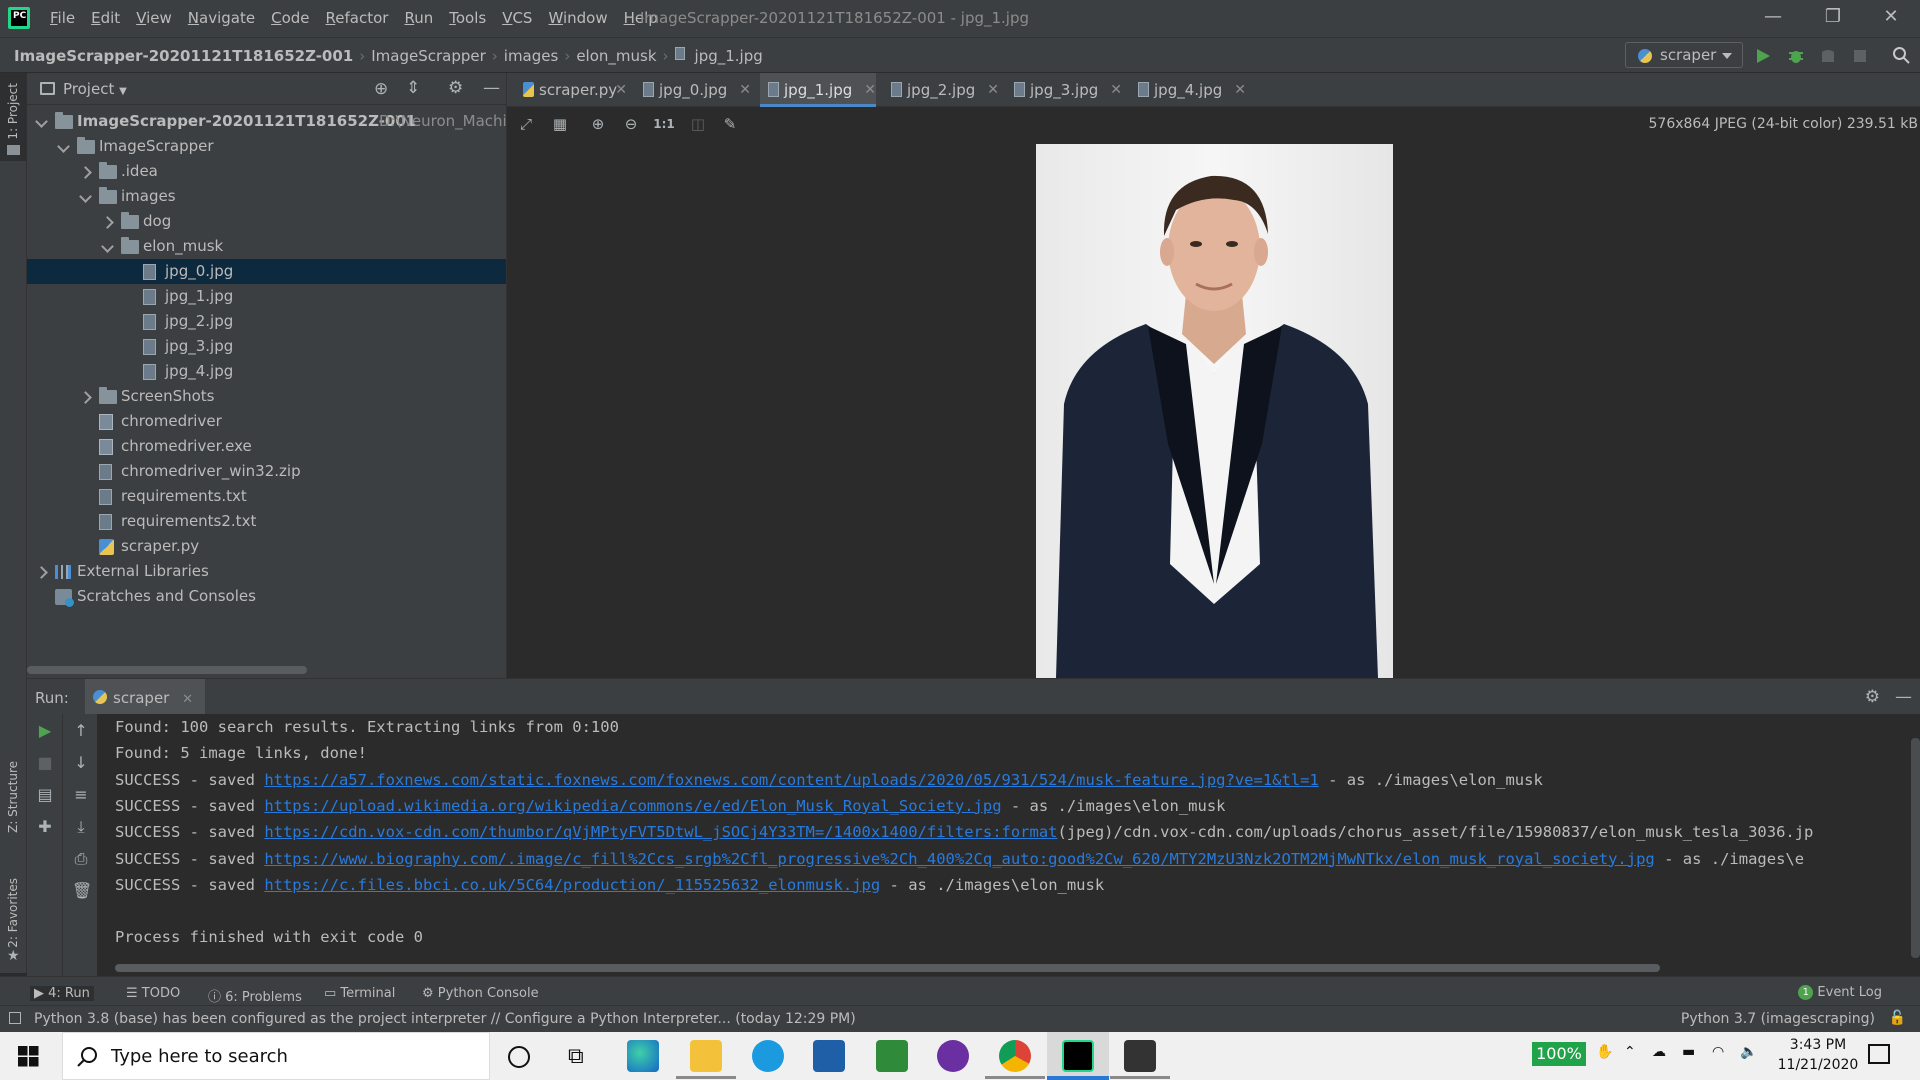 The height and width of the screenshot is (1080, 1920). What do you see at coordinates (631, 124) in the screenshot?
I see `zoom-out-icon: ⊖` at bounding box center [631, 124].